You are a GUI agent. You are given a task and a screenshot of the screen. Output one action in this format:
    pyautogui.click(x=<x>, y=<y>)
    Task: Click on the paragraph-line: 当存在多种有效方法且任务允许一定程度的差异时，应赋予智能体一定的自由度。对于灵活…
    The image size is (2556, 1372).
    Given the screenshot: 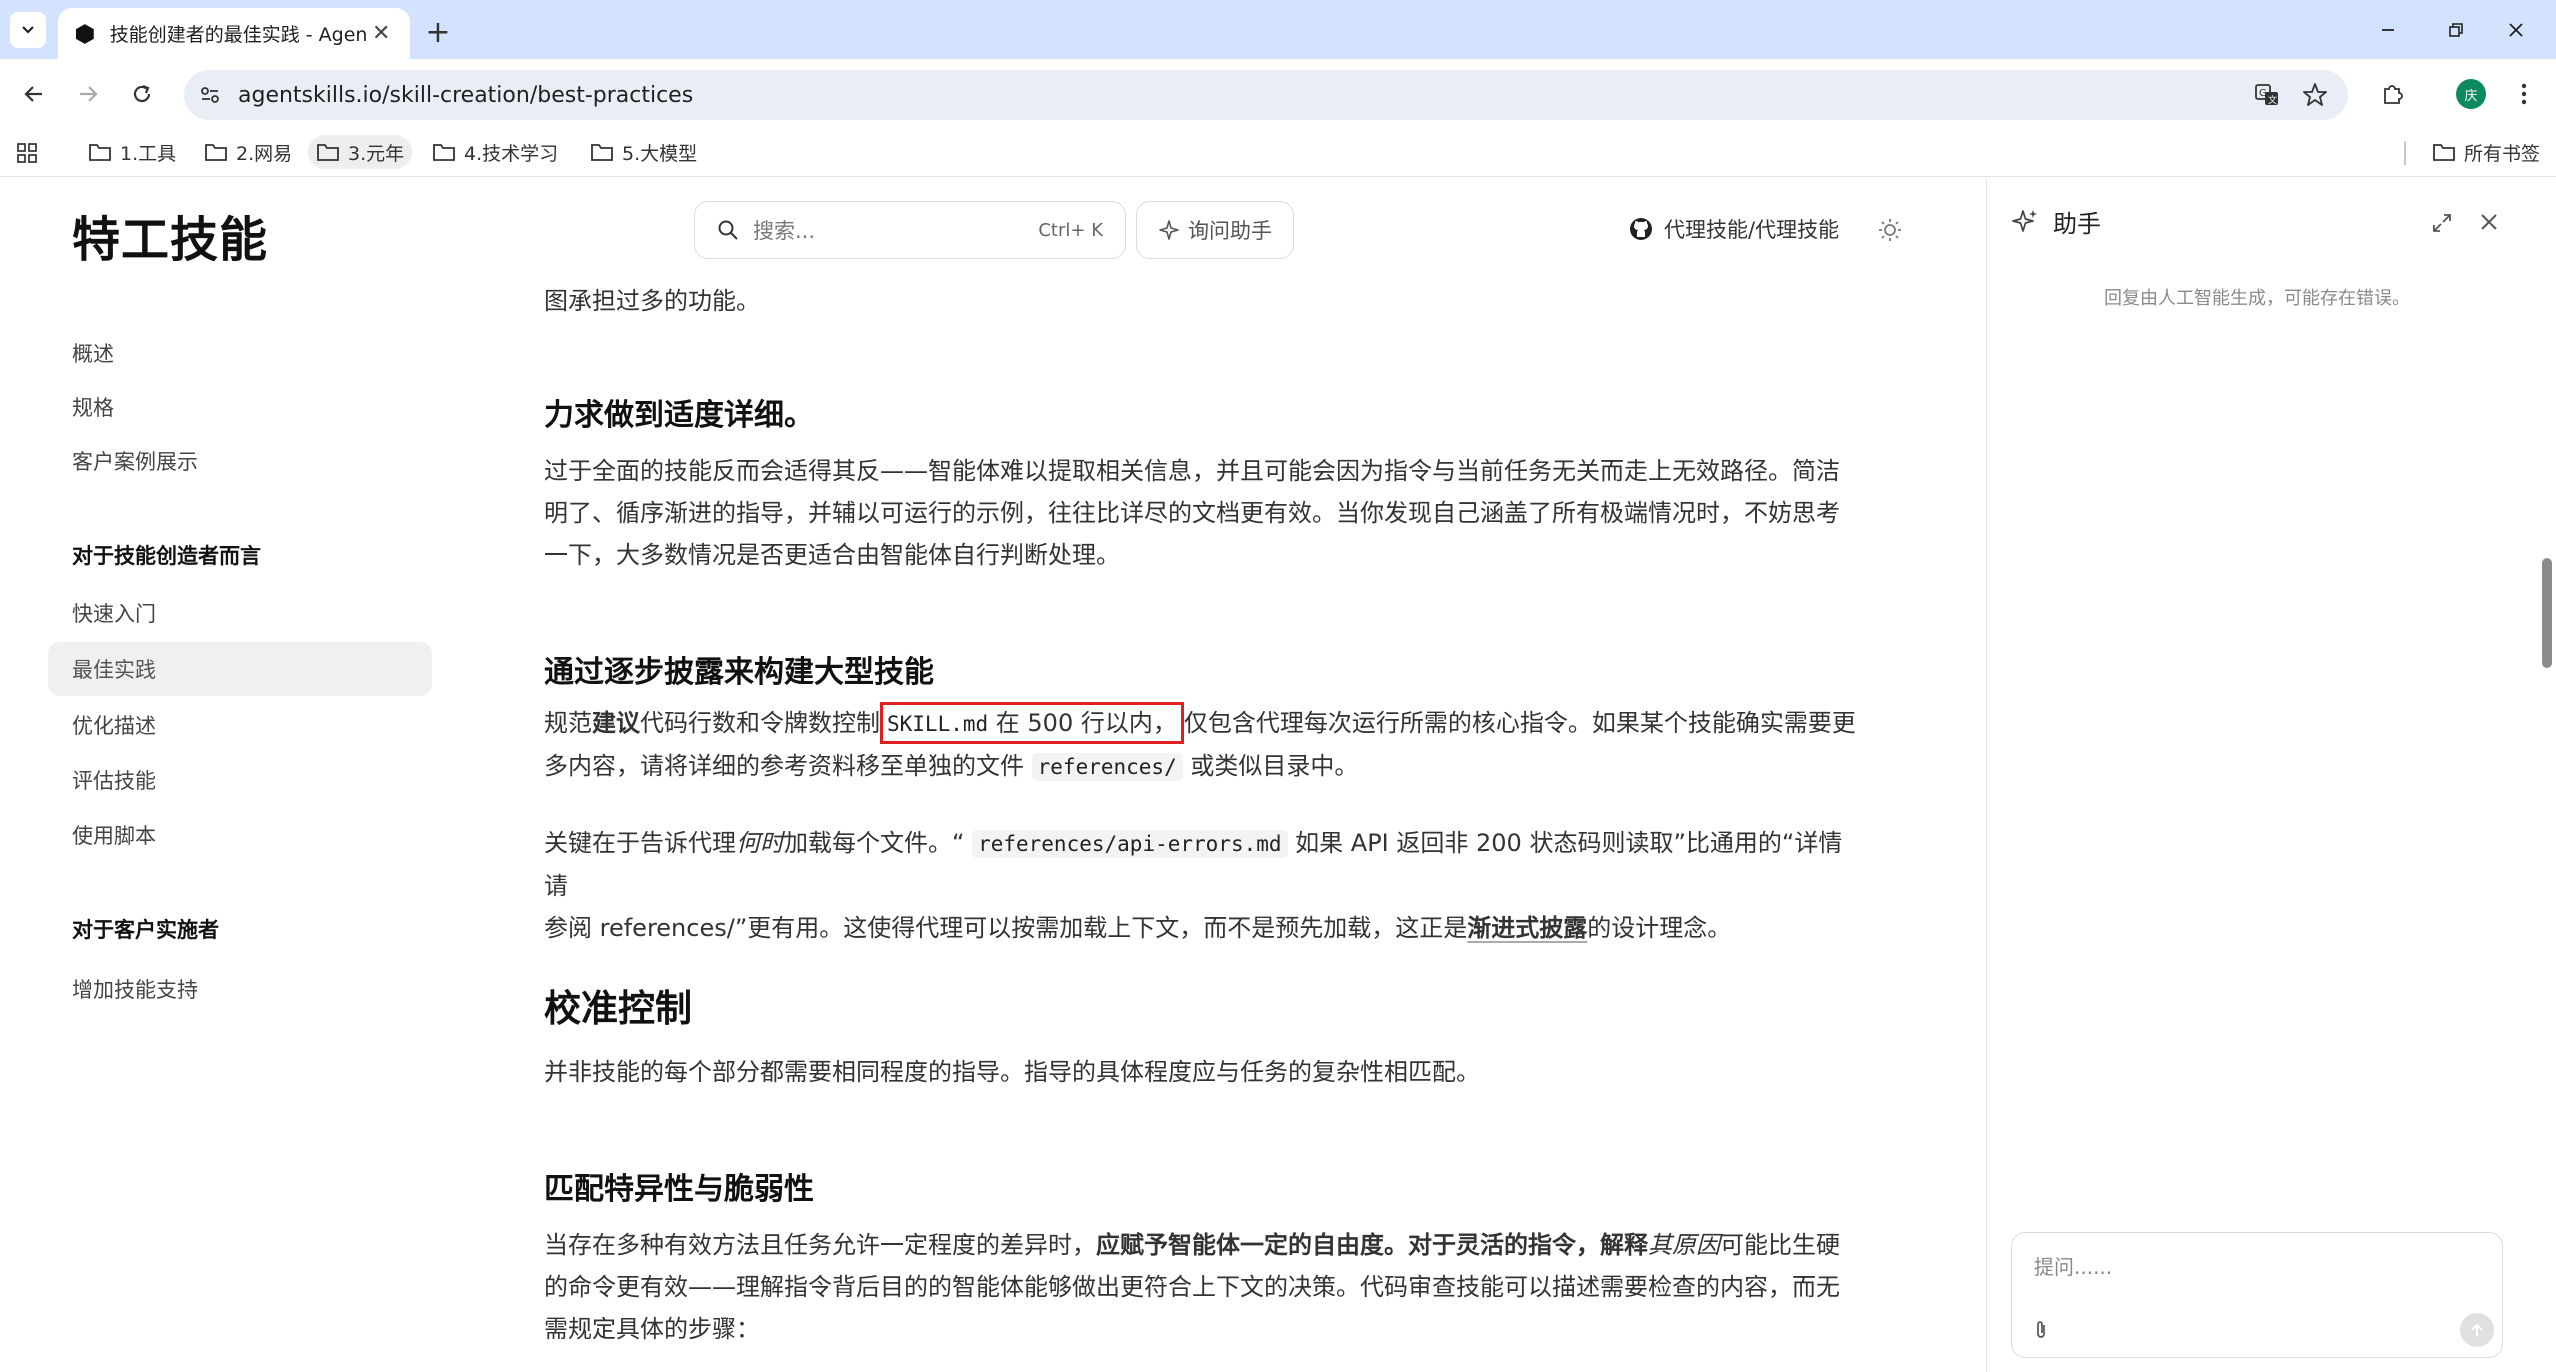 What is the action you would take?
    pyautogui.click(x=1204, y=1245)
    